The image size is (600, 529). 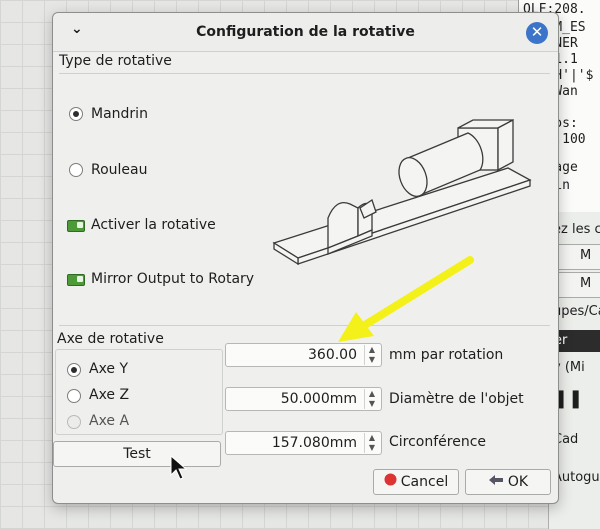 I want to click on cancel-circle-icon, so click(x=390, y=482).